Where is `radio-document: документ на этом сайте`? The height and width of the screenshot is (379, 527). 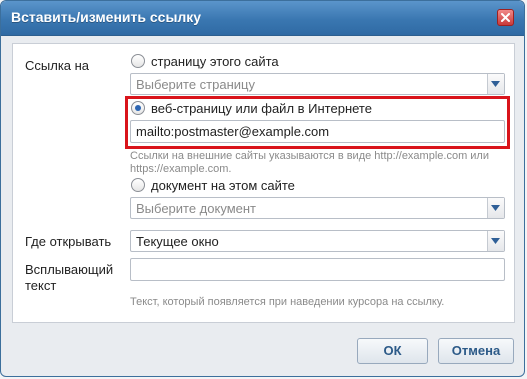
radio-document: документ на этом сайте is located at coordinates (213, 185).